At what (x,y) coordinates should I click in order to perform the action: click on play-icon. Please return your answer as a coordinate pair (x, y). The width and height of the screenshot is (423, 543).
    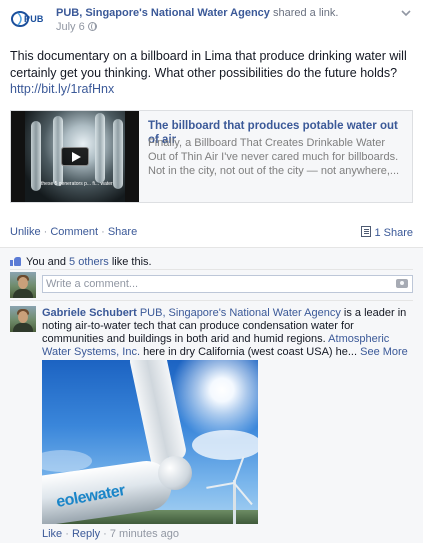
    Looking at the image, I should click on (75, 156).